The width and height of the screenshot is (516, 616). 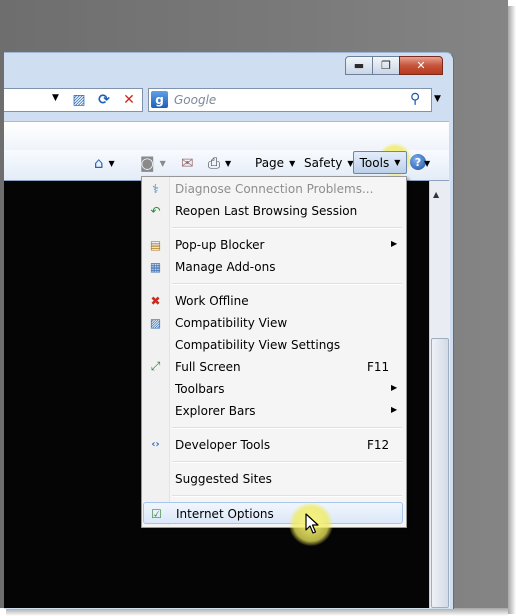 What do you see at coordinates (415, 99) in the screenshot?
I see `search-go-icon: ⚲` at bounding box center [415, 99].